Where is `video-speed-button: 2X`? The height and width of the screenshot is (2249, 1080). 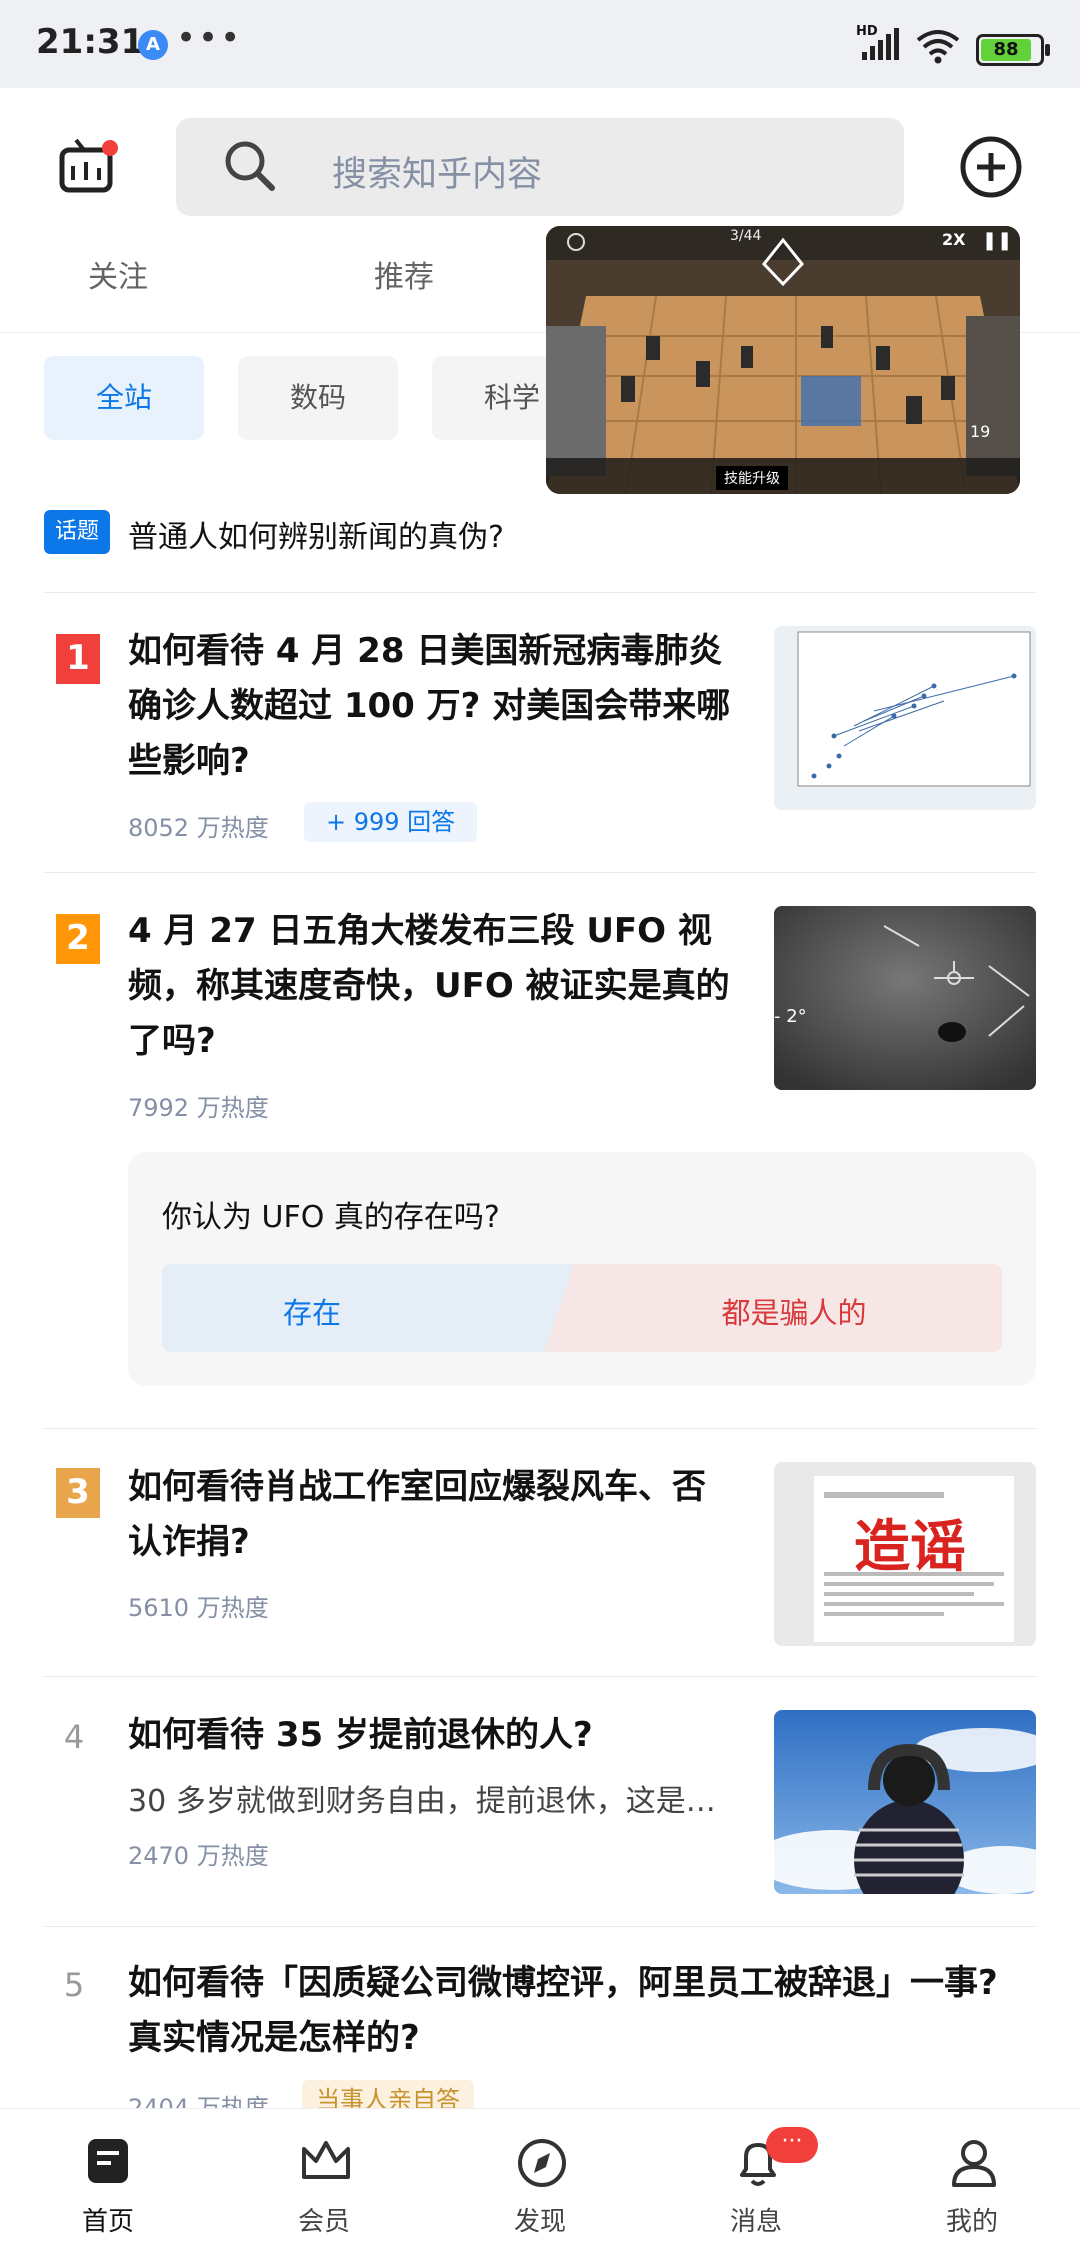 video-speed-button: 2X is located at coordinates (953, 239).